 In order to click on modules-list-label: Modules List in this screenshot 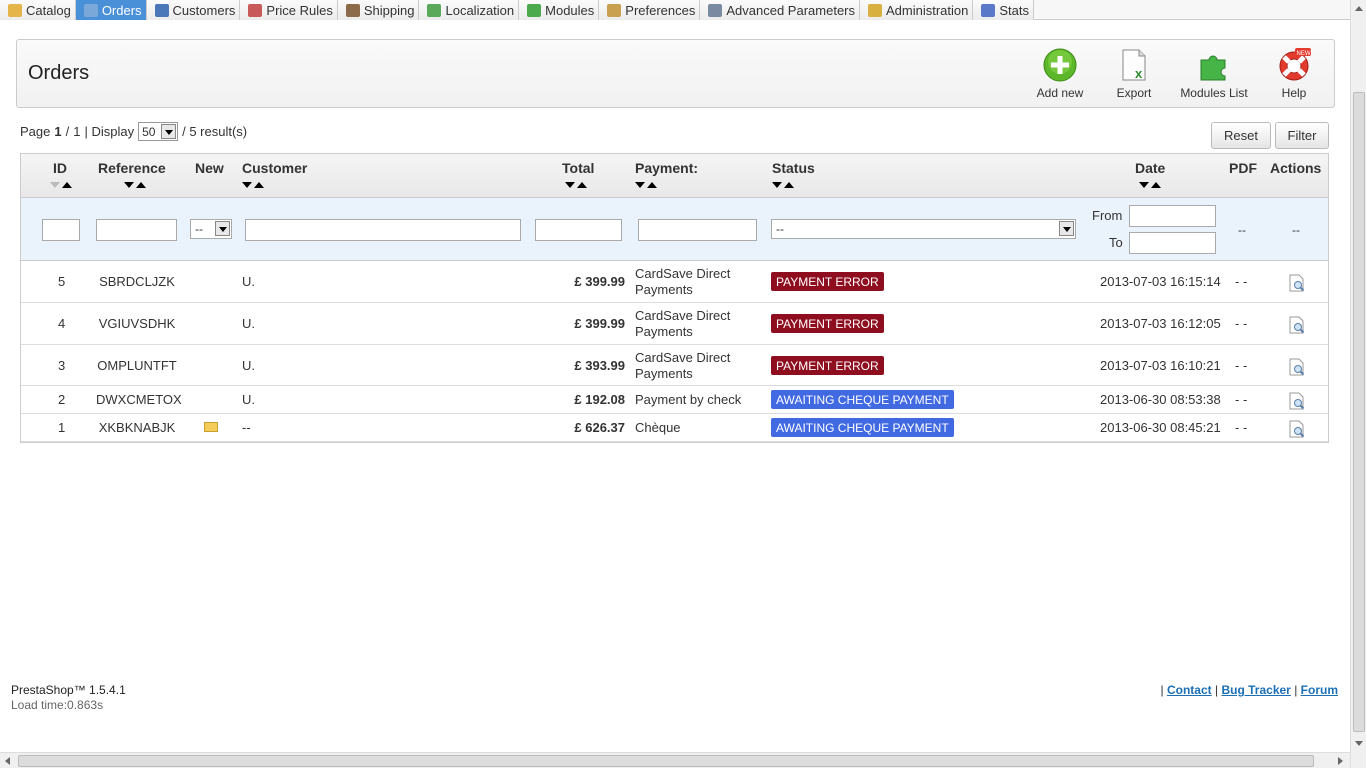, I will do `click(1214, 93)`.